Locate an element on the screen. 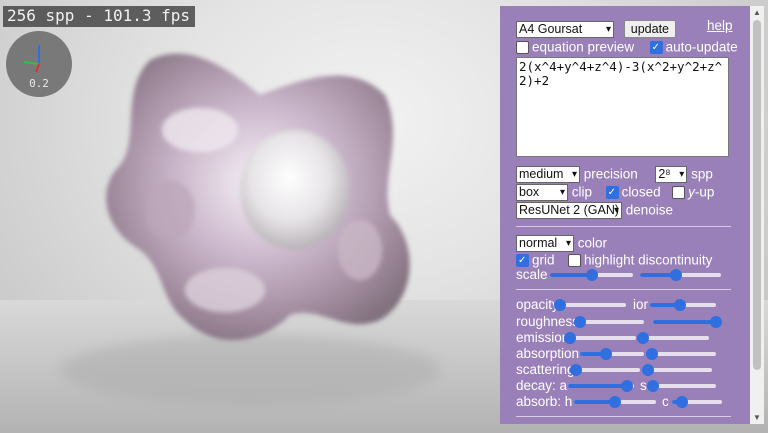  scroll-up-icon: ▲ is located at coordinates (757, 12).